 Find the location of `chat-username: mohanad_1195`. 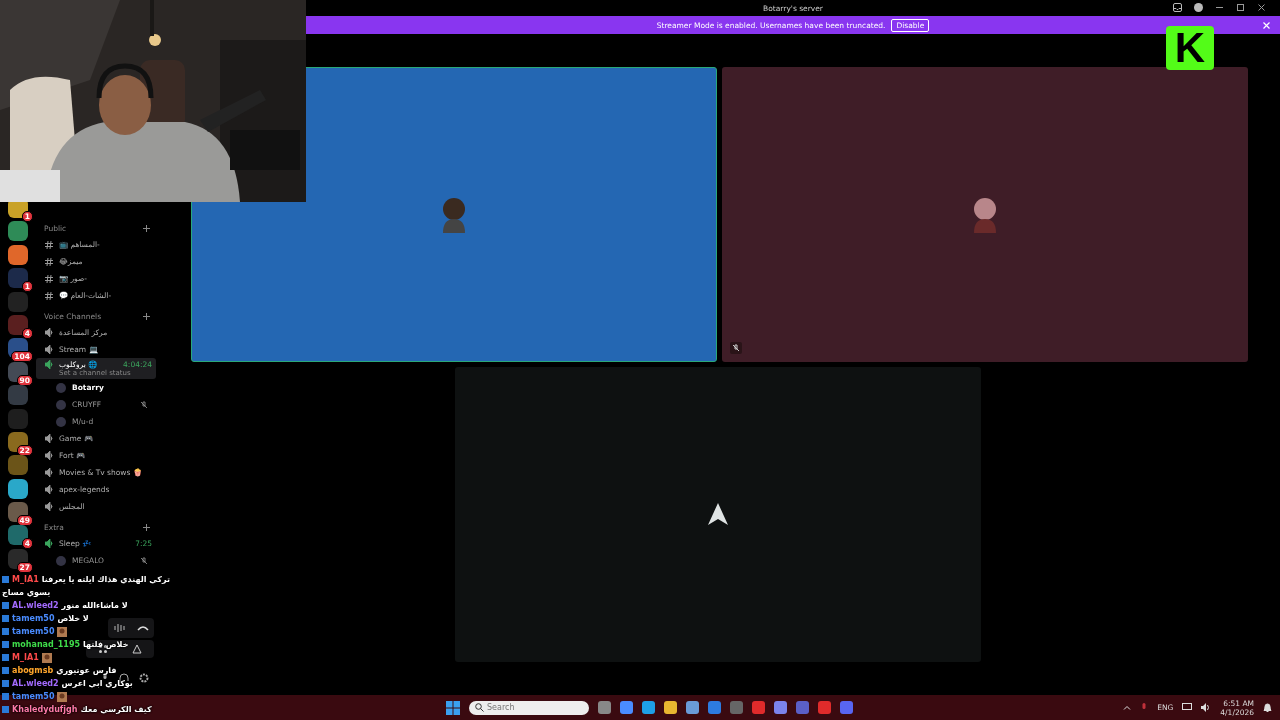

chat-username: mohanad_1195 is located at coordinates (46, 644).